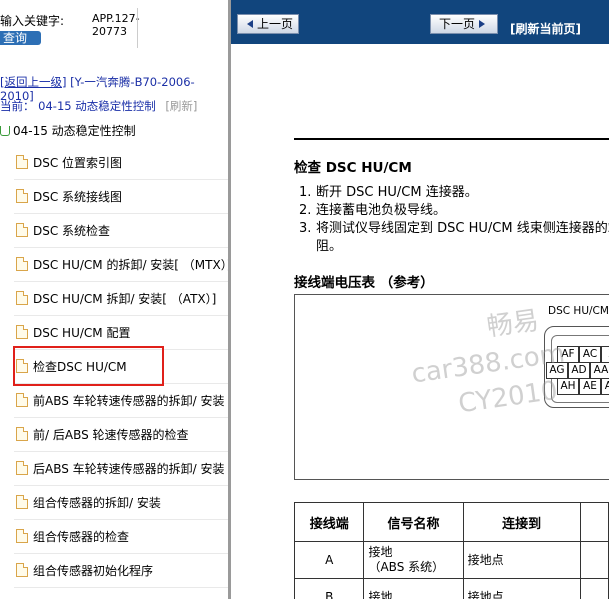 This screenshot has width=609, height=599. I want to click on tree-item: DSC HU/CM 的拆卸/ 安装[ （MTX）], so click(121, 265).